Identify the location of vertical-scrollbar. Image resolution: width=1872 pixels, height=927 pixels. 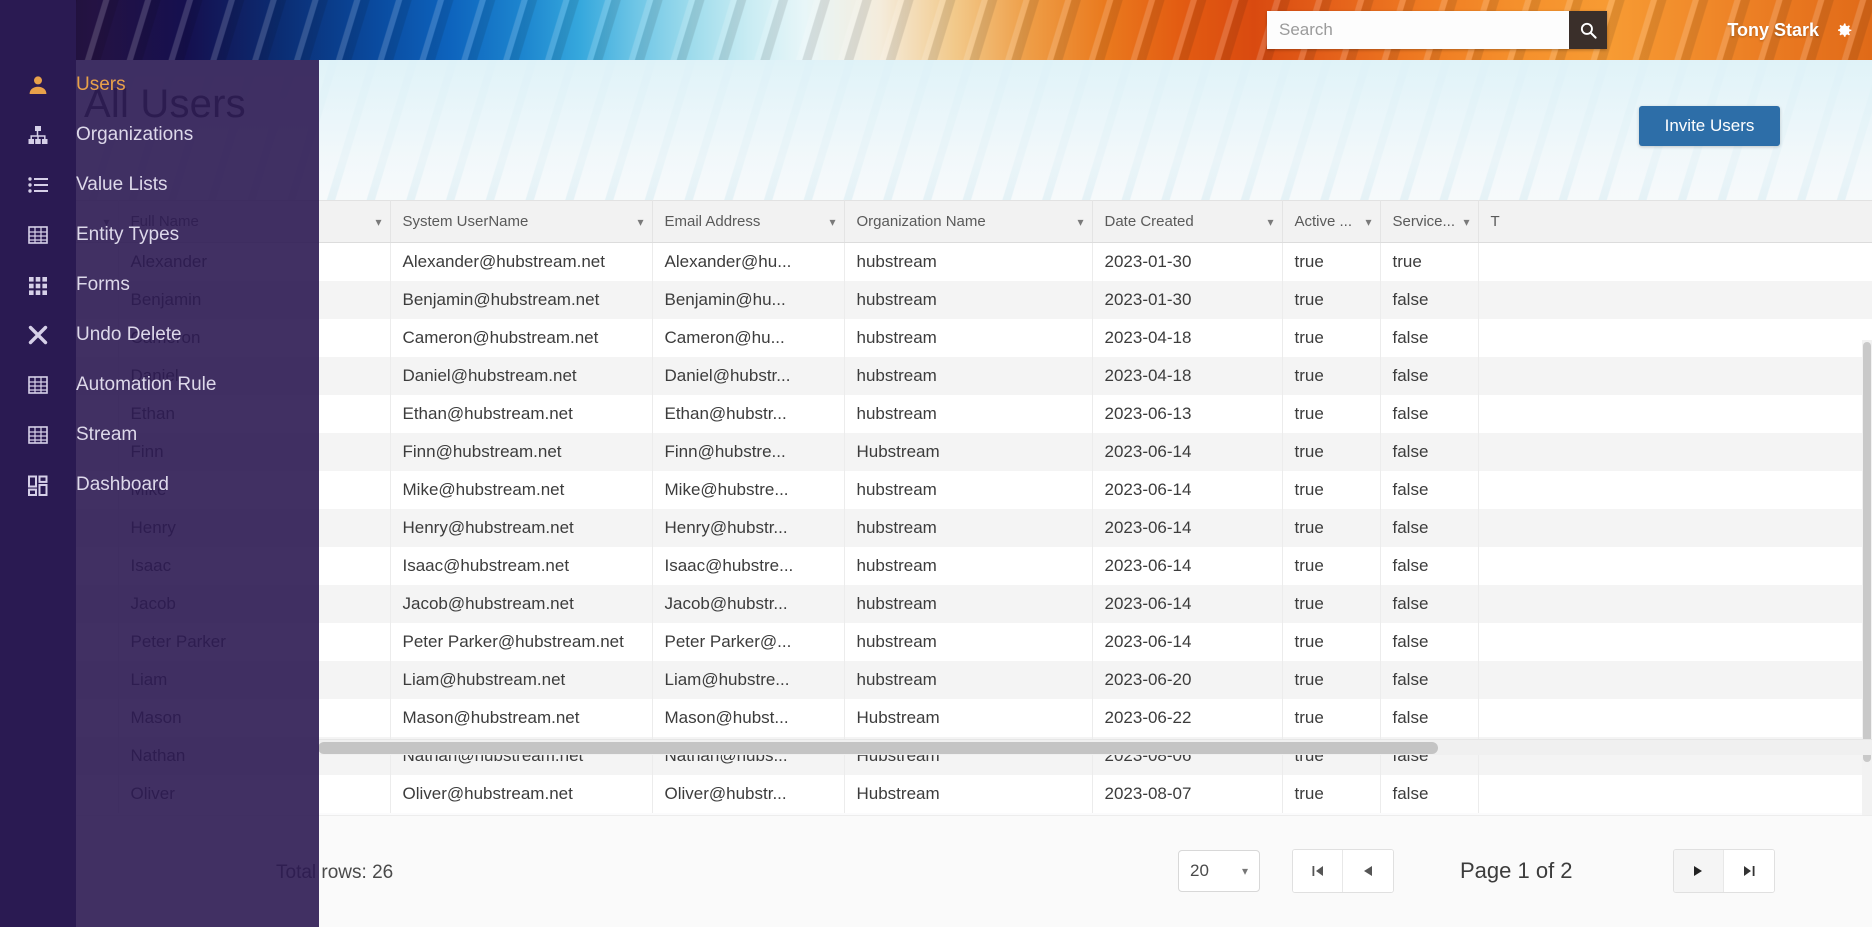
(1867, 610).